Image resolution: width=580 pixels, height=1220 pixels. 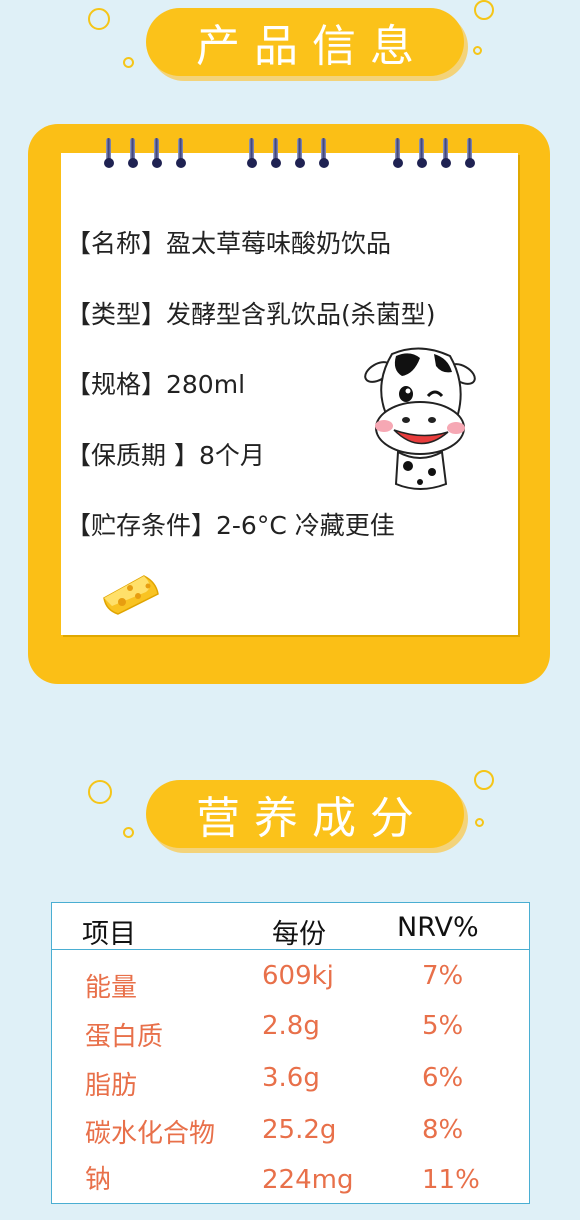 What do you see at coordinates (443, 1078) in the screenshot?
I see `row-nrv: 6%` at bounding box center [443, 1078].